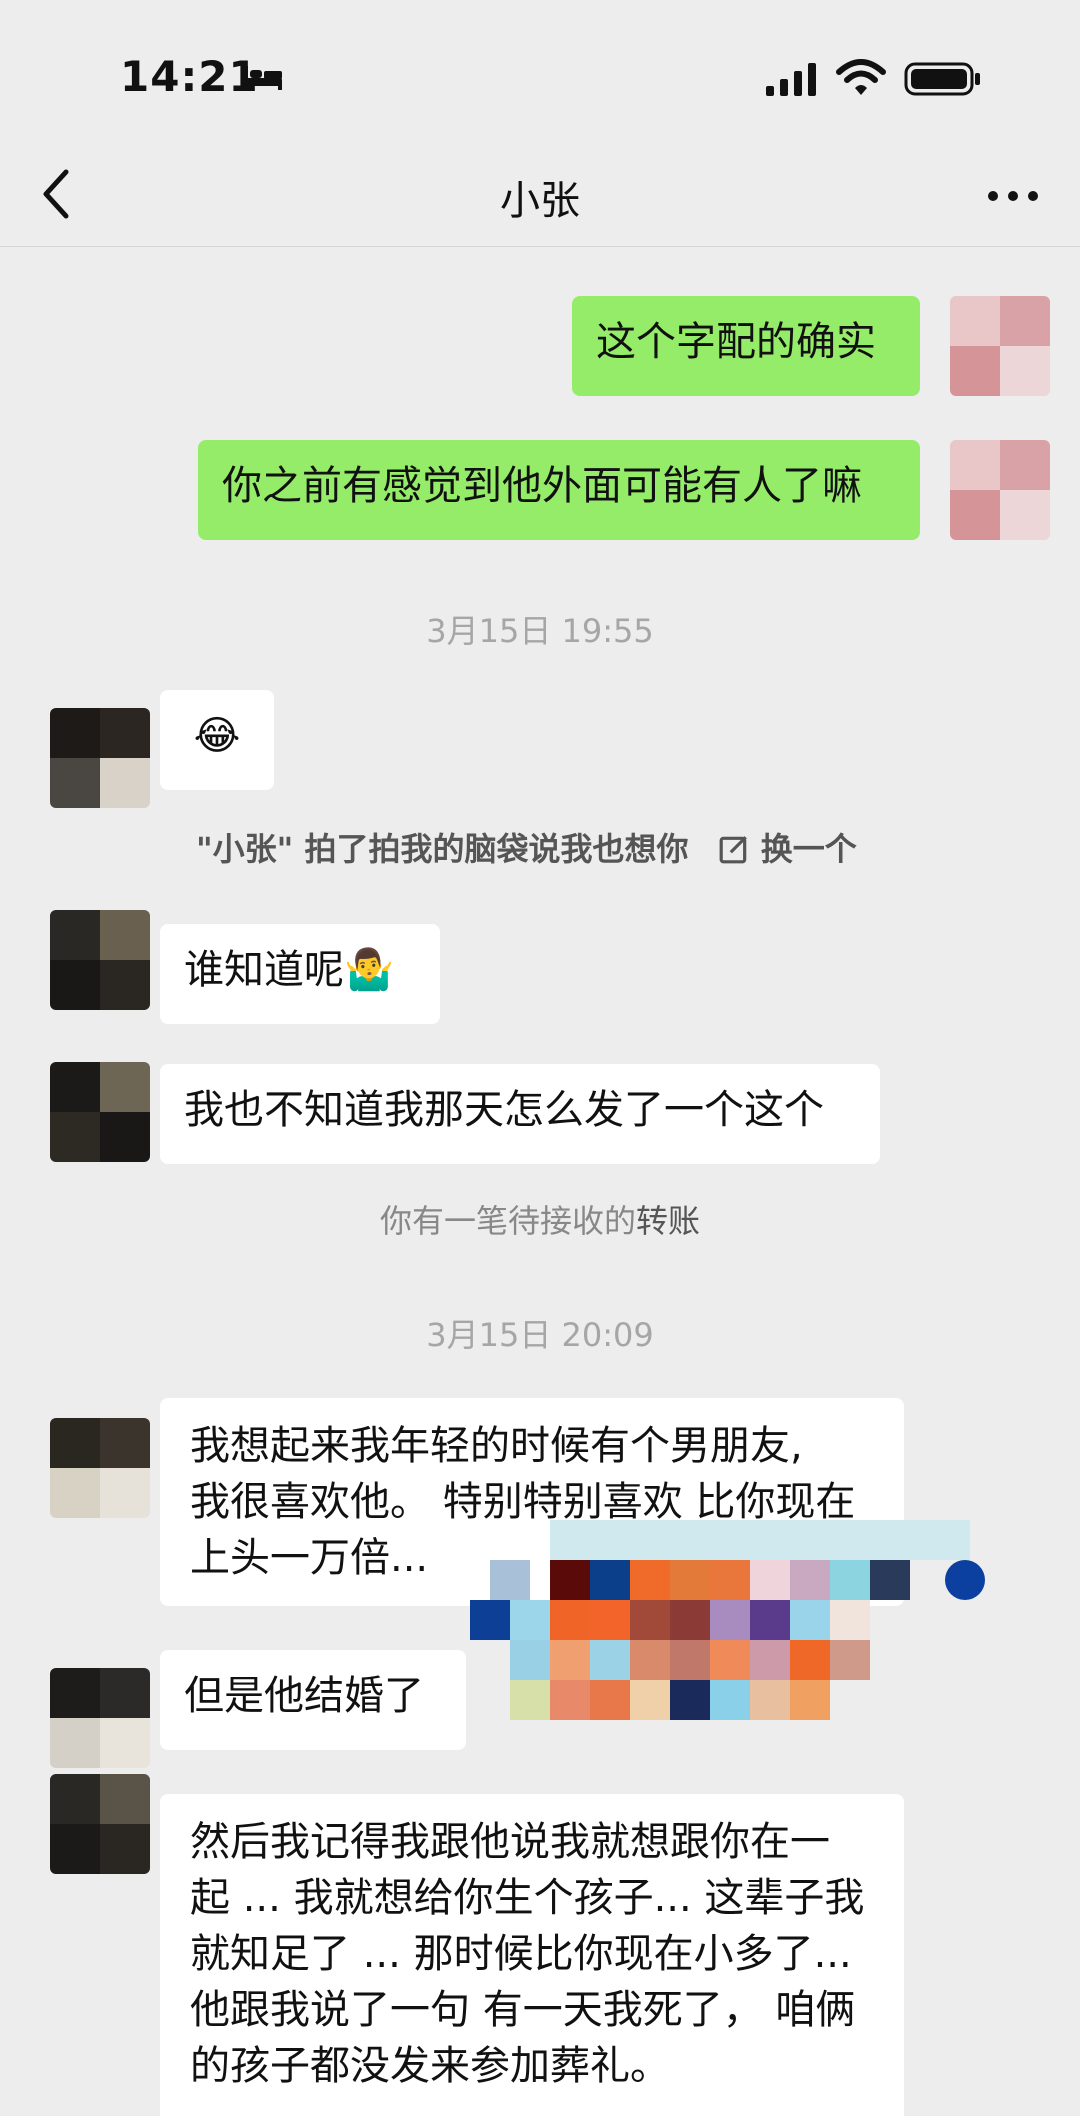  What do you see at coordinates (442, 849) in the screenshot?
I see `pat-notice-text: "小张" 拍了拍我的脑袋说我也想你` at bounding box center [442, 849].